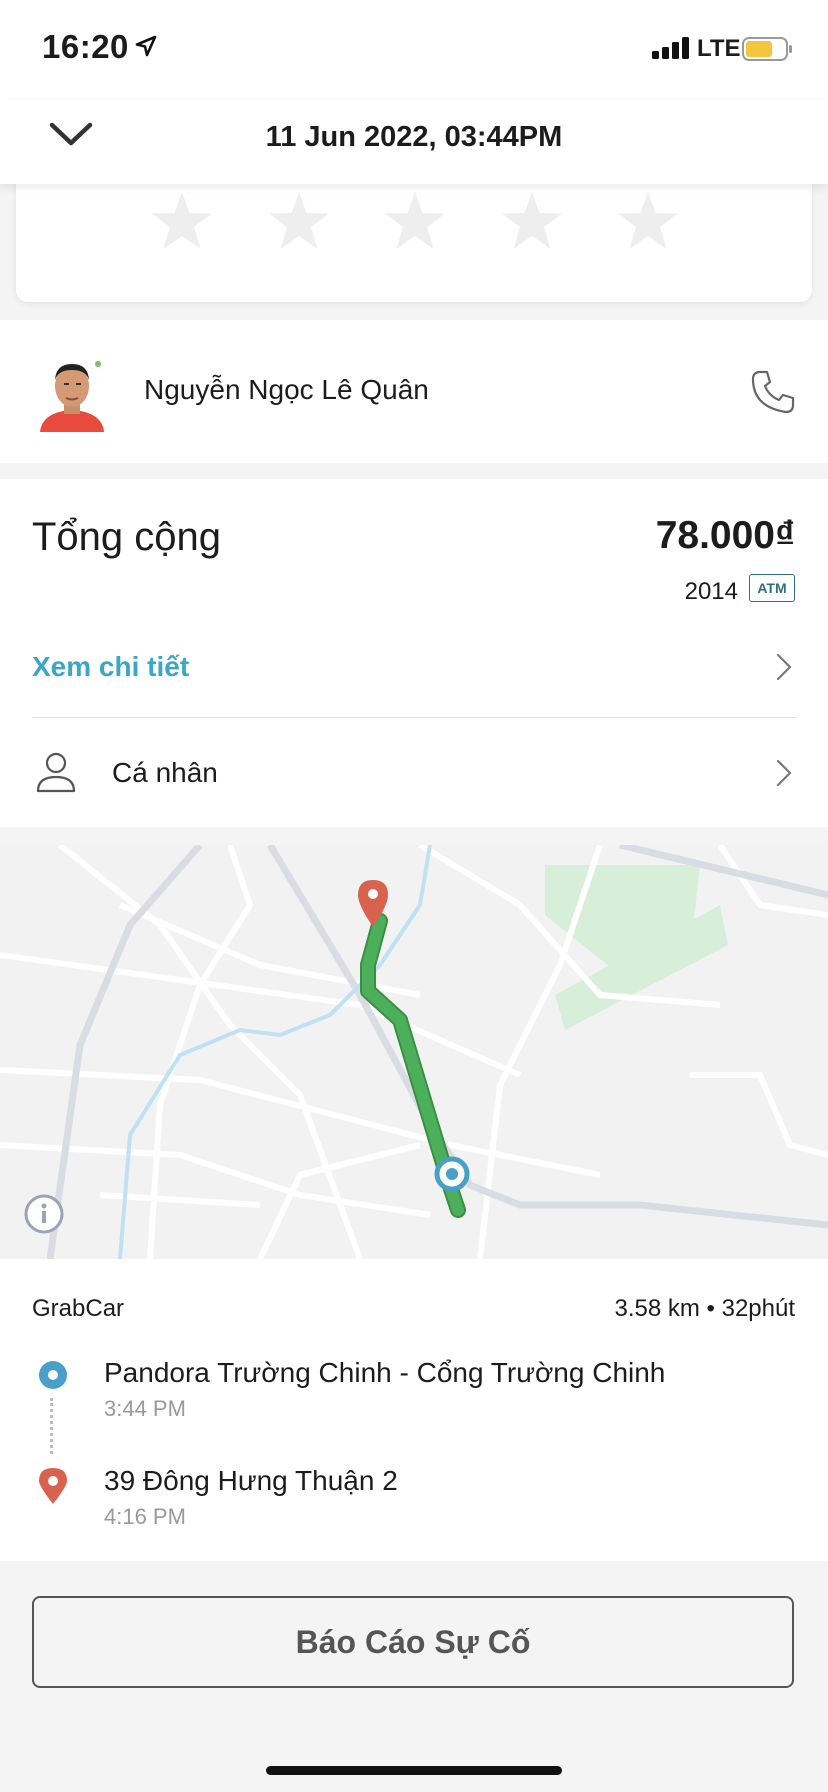  What do you see at coordinates (452, 1174) in the screenshot?
I see `map-pickup-pin-icon` at bounding box center [452, 1174].